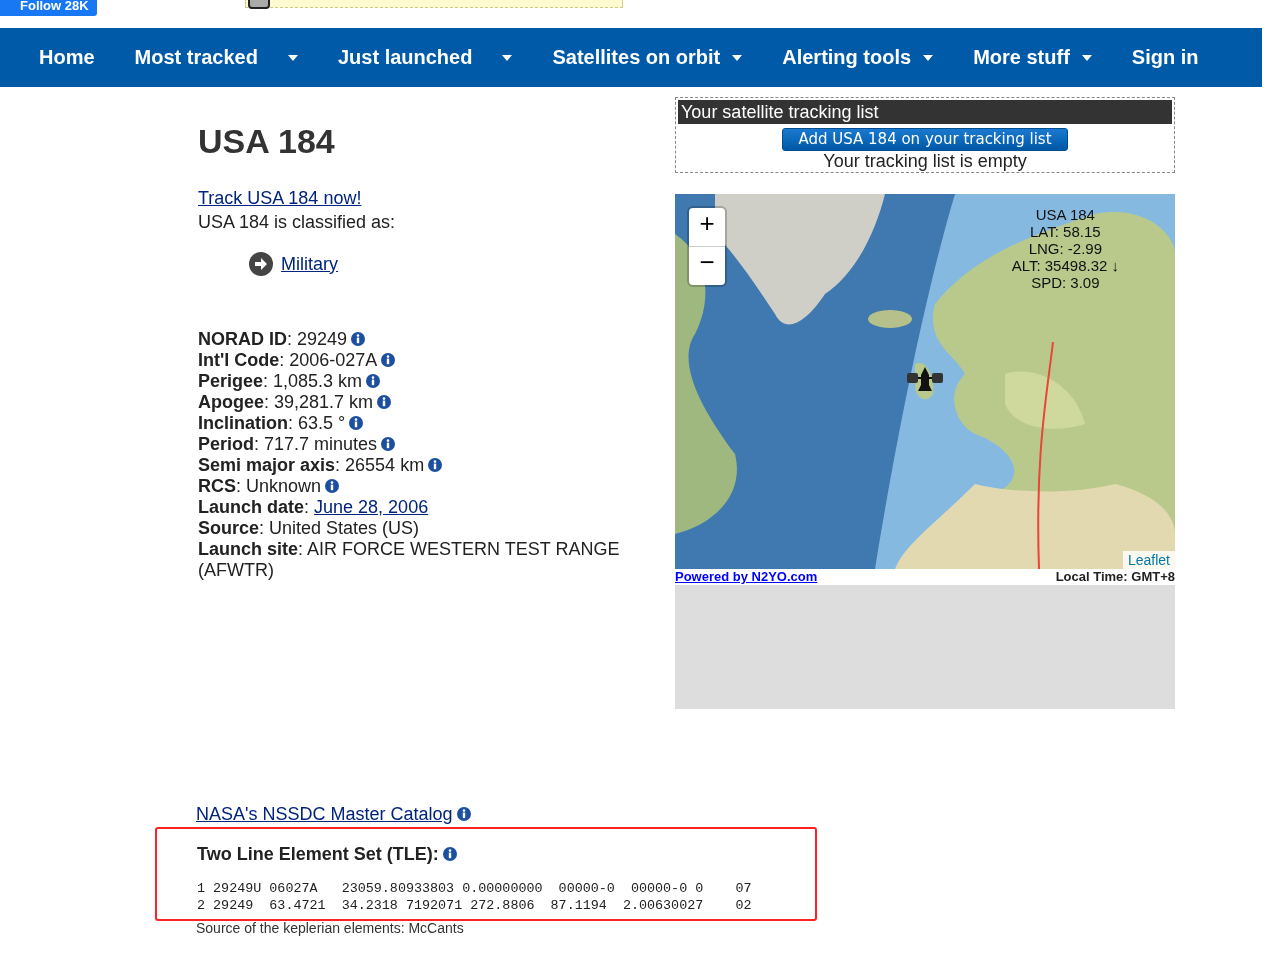 Image resolution: width=1275 pixels, height=977 pixels. Describe the element at coordinates (1065, 248) in the screenshot. I see `satellite-info-text: LNG: -2.99` at that location.